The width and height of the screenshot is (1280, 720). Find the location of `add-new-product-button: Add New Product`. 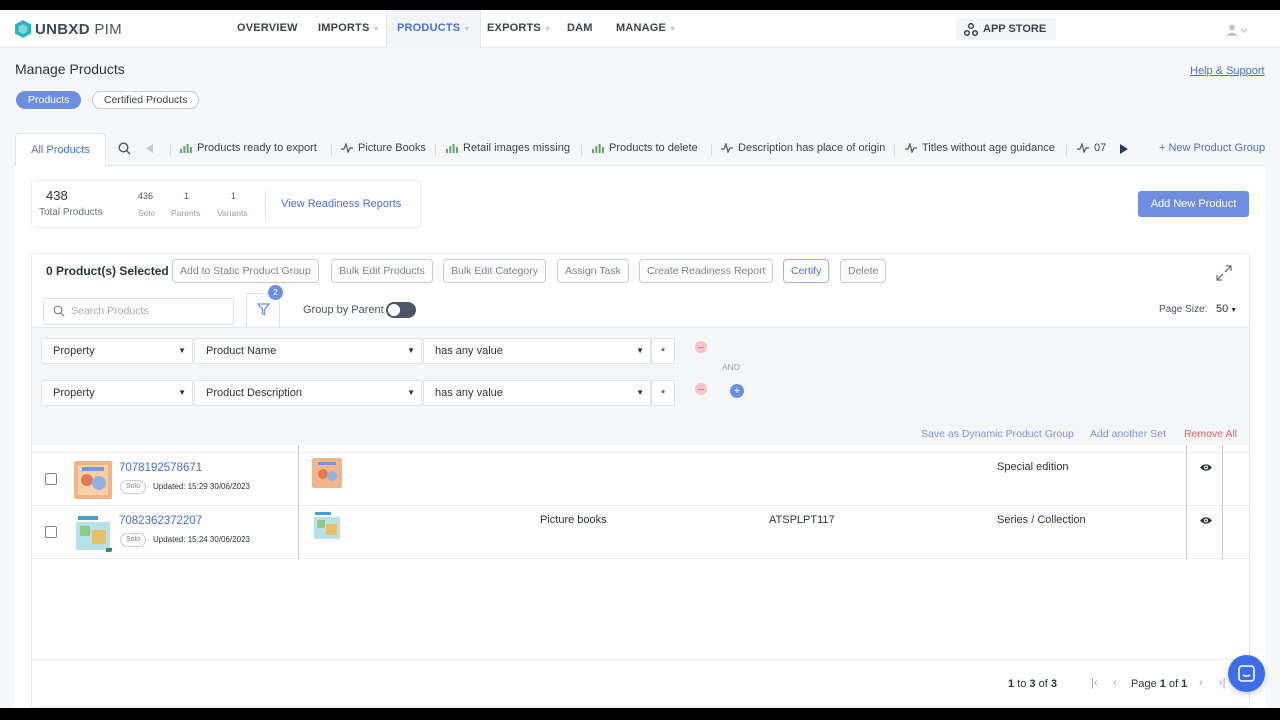

add-new-product-button: Add New Product is located at coordinates (1193, 204).